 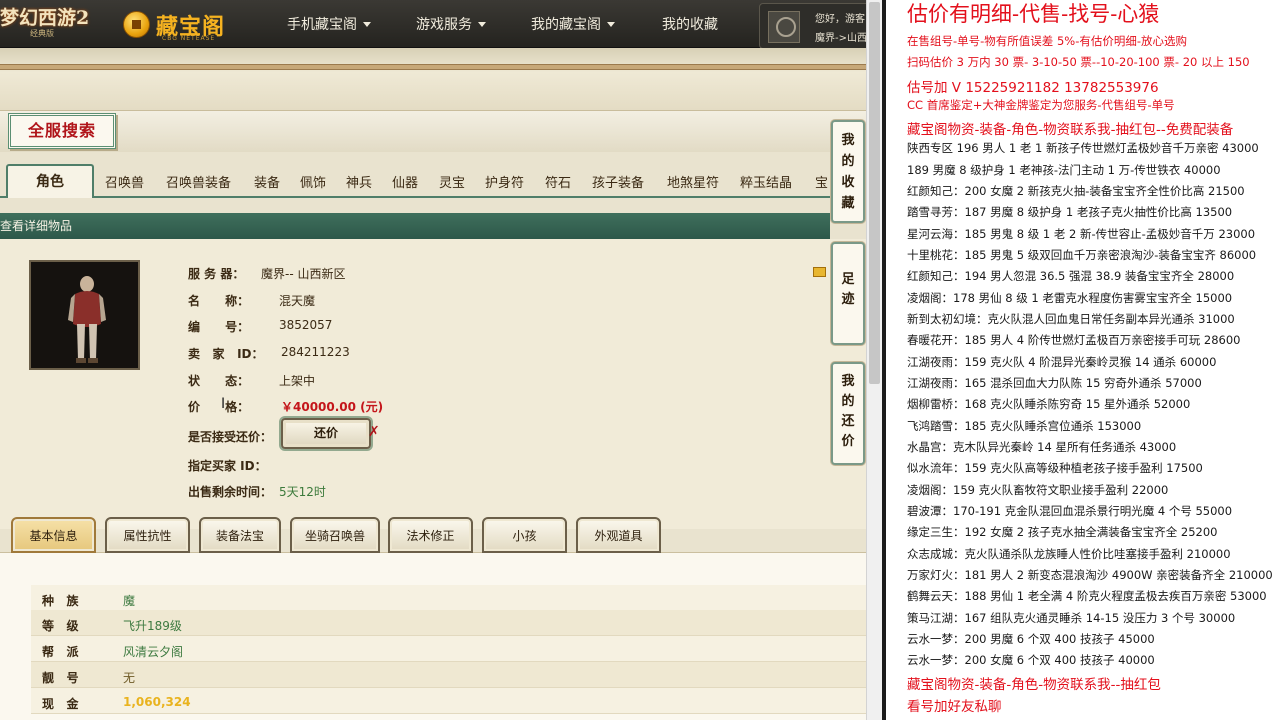 I want to click on game-logo: 梦幻西游2 经典版, so click(x=48, y=24).